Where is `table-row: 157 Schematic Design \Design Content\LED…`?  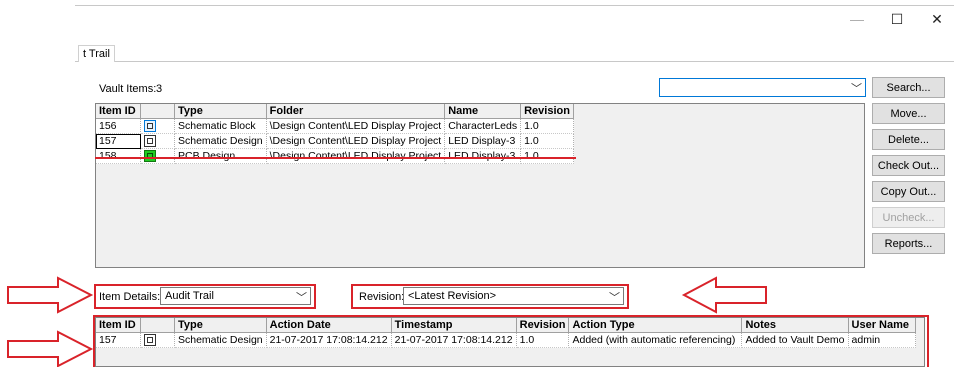
table-row: 157 Schematic Design \Design Content\LED… is located at coordinates (335, 141).